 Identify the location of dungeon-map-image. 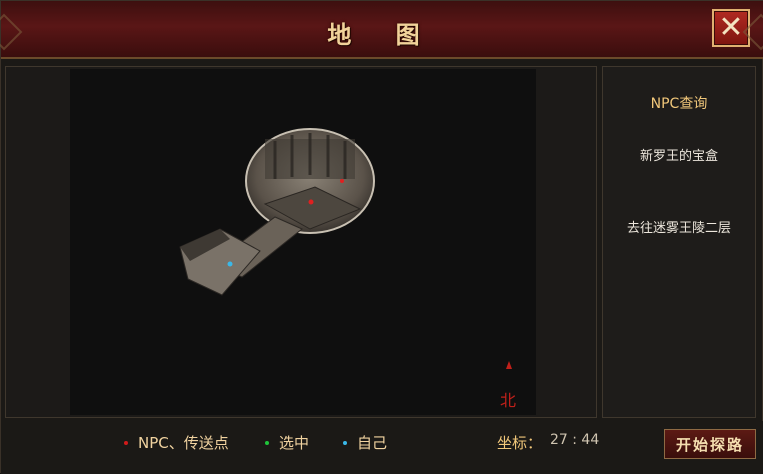
(277, 212).